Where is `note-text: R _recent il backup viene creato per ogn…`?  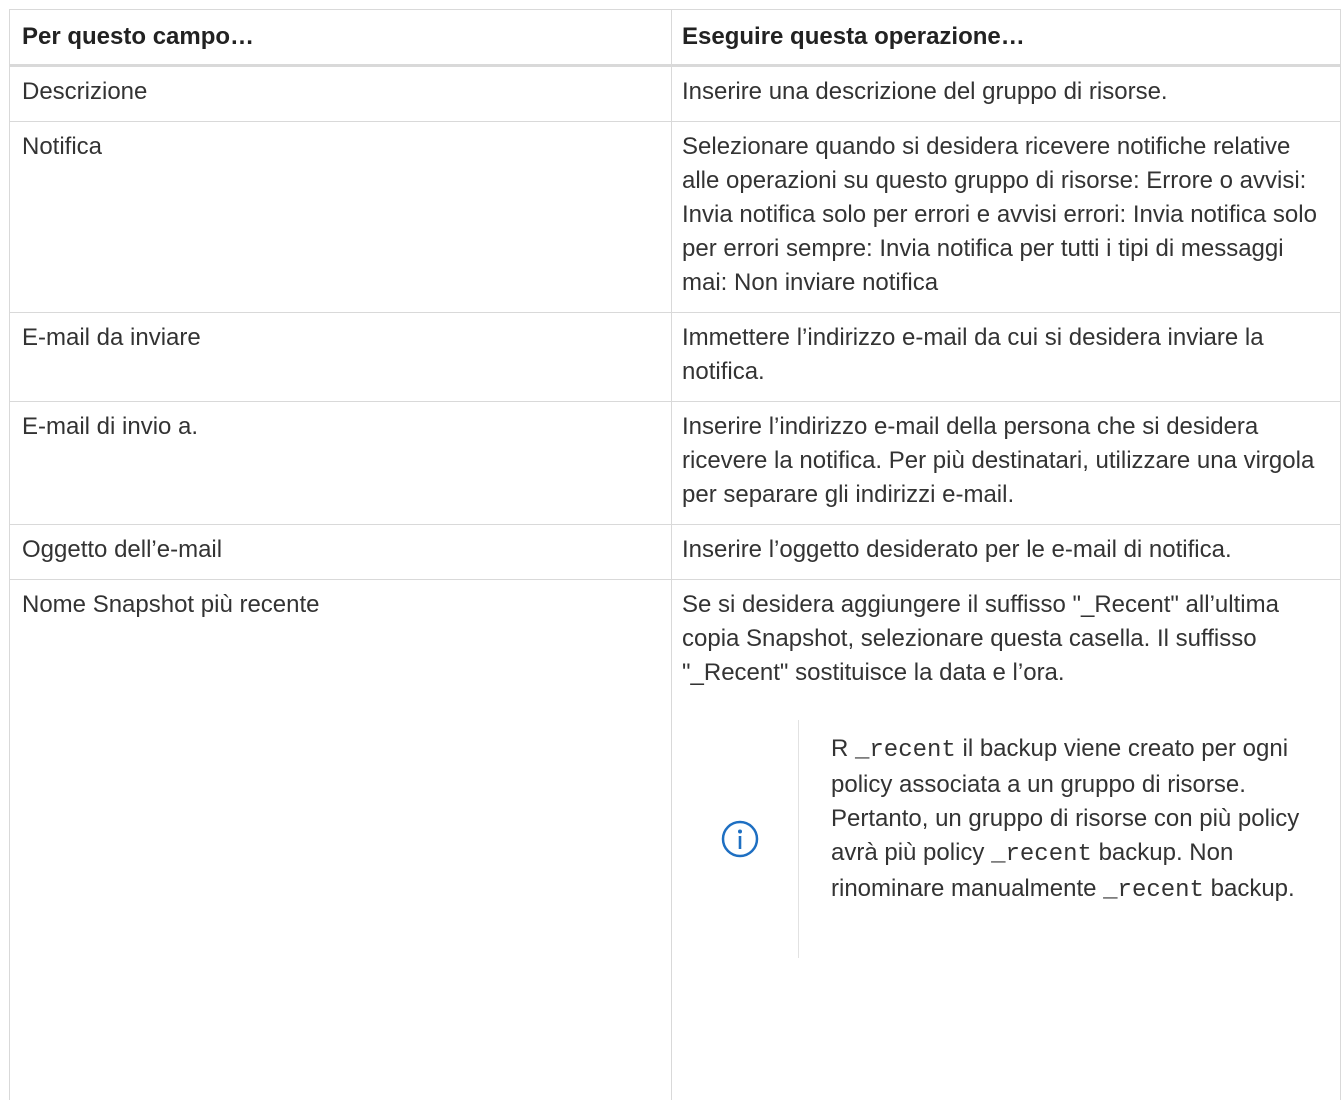 note-text: R _recent il backup viene creato per ogn… is located at coordinates (1055, 839).